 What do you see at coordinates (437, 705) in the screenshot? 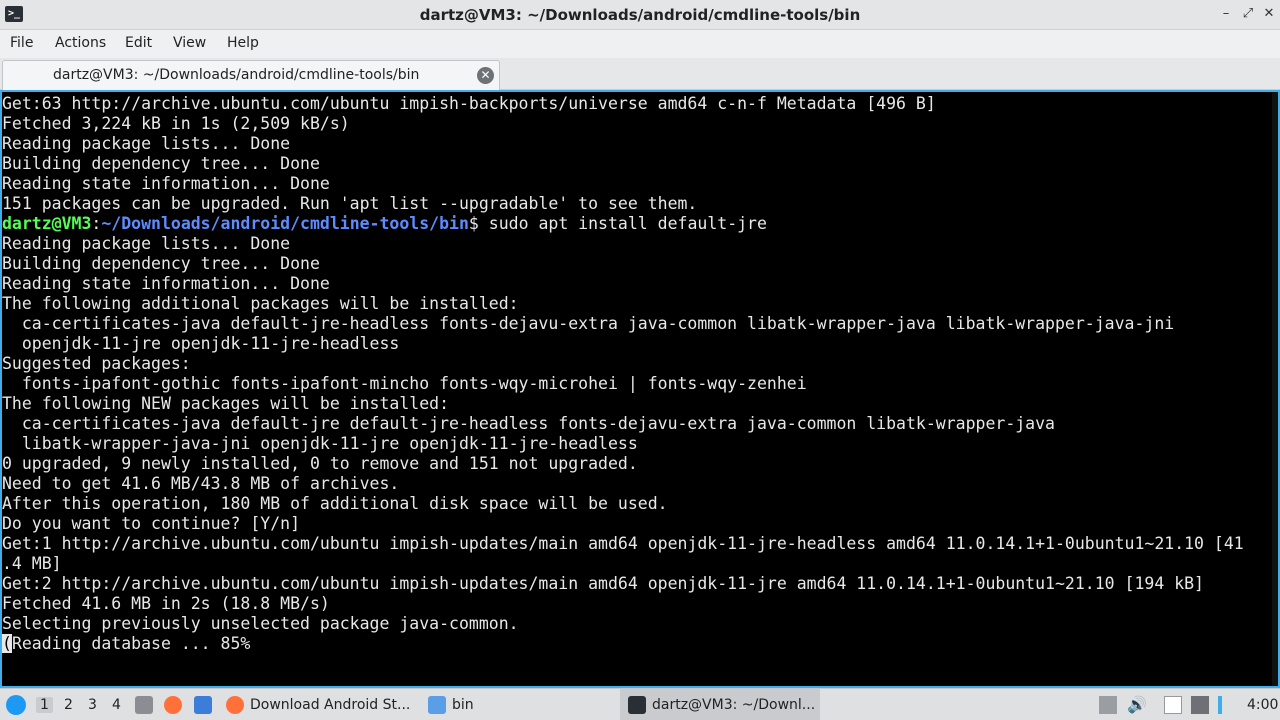
I see `folder-icon` at bounding box center [437, 705].